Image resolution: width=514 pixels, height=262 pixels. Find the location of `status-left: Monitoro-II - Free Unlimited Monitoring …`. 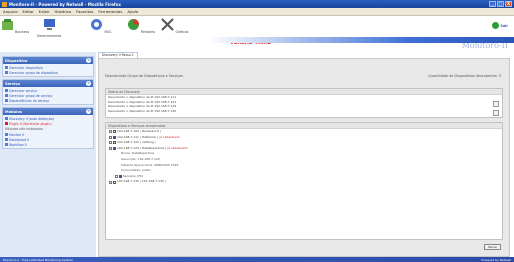

status-left: Monitoro-II - Free Unlimited Monitoring … is located at coordinates (38, 259).